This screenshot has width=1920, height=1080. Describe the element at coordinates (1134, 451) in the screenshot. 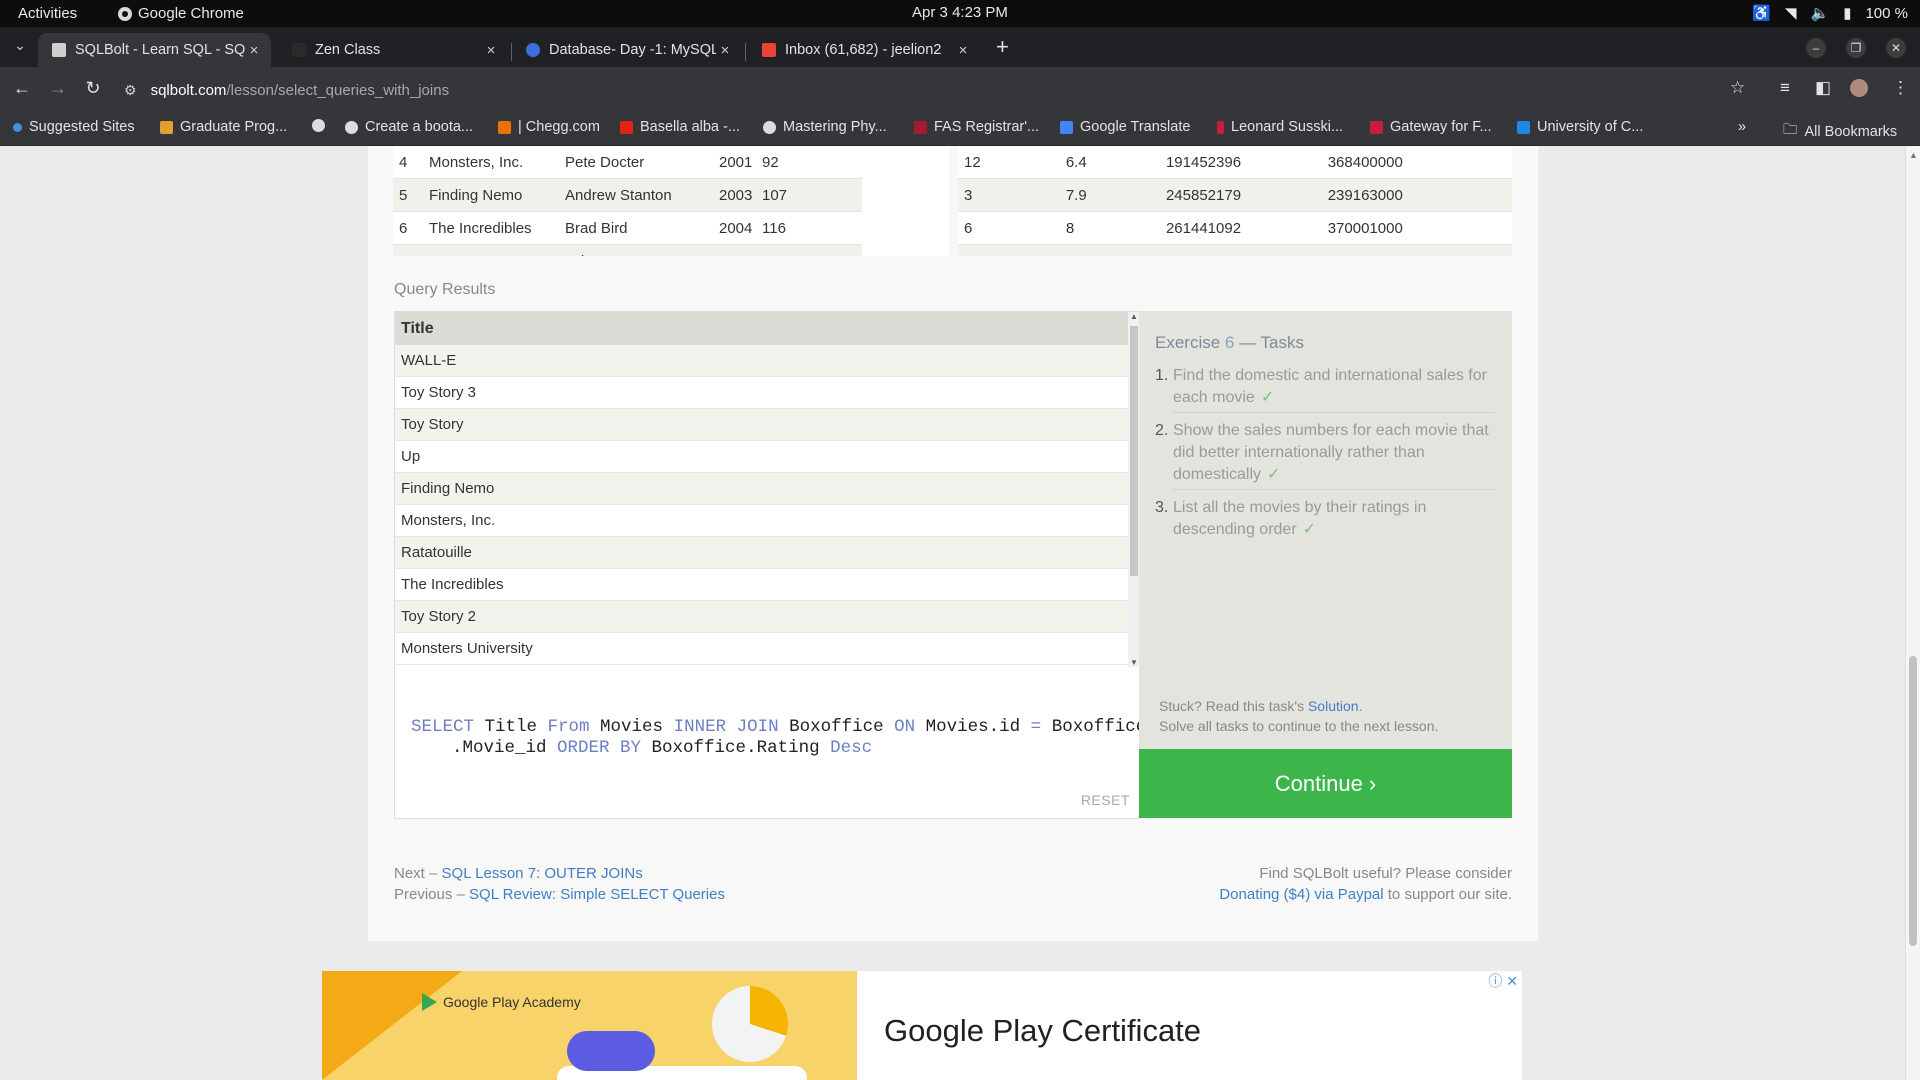

I see `results-scroll-thumb` at that location.